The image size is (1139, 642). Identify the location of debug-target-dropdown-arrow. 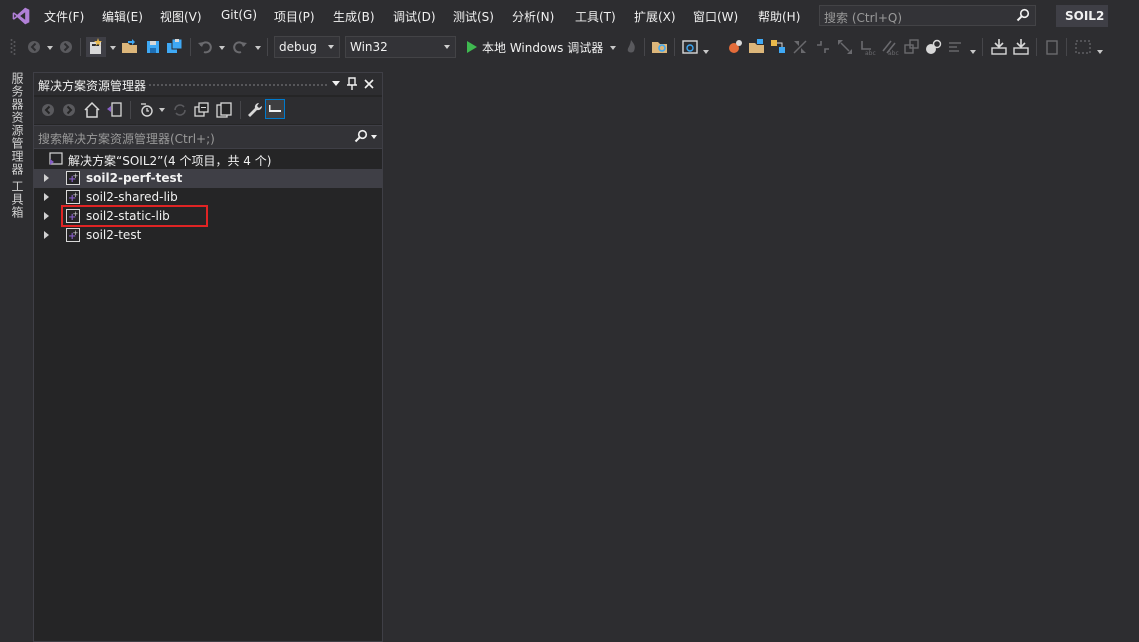
(613, 48).